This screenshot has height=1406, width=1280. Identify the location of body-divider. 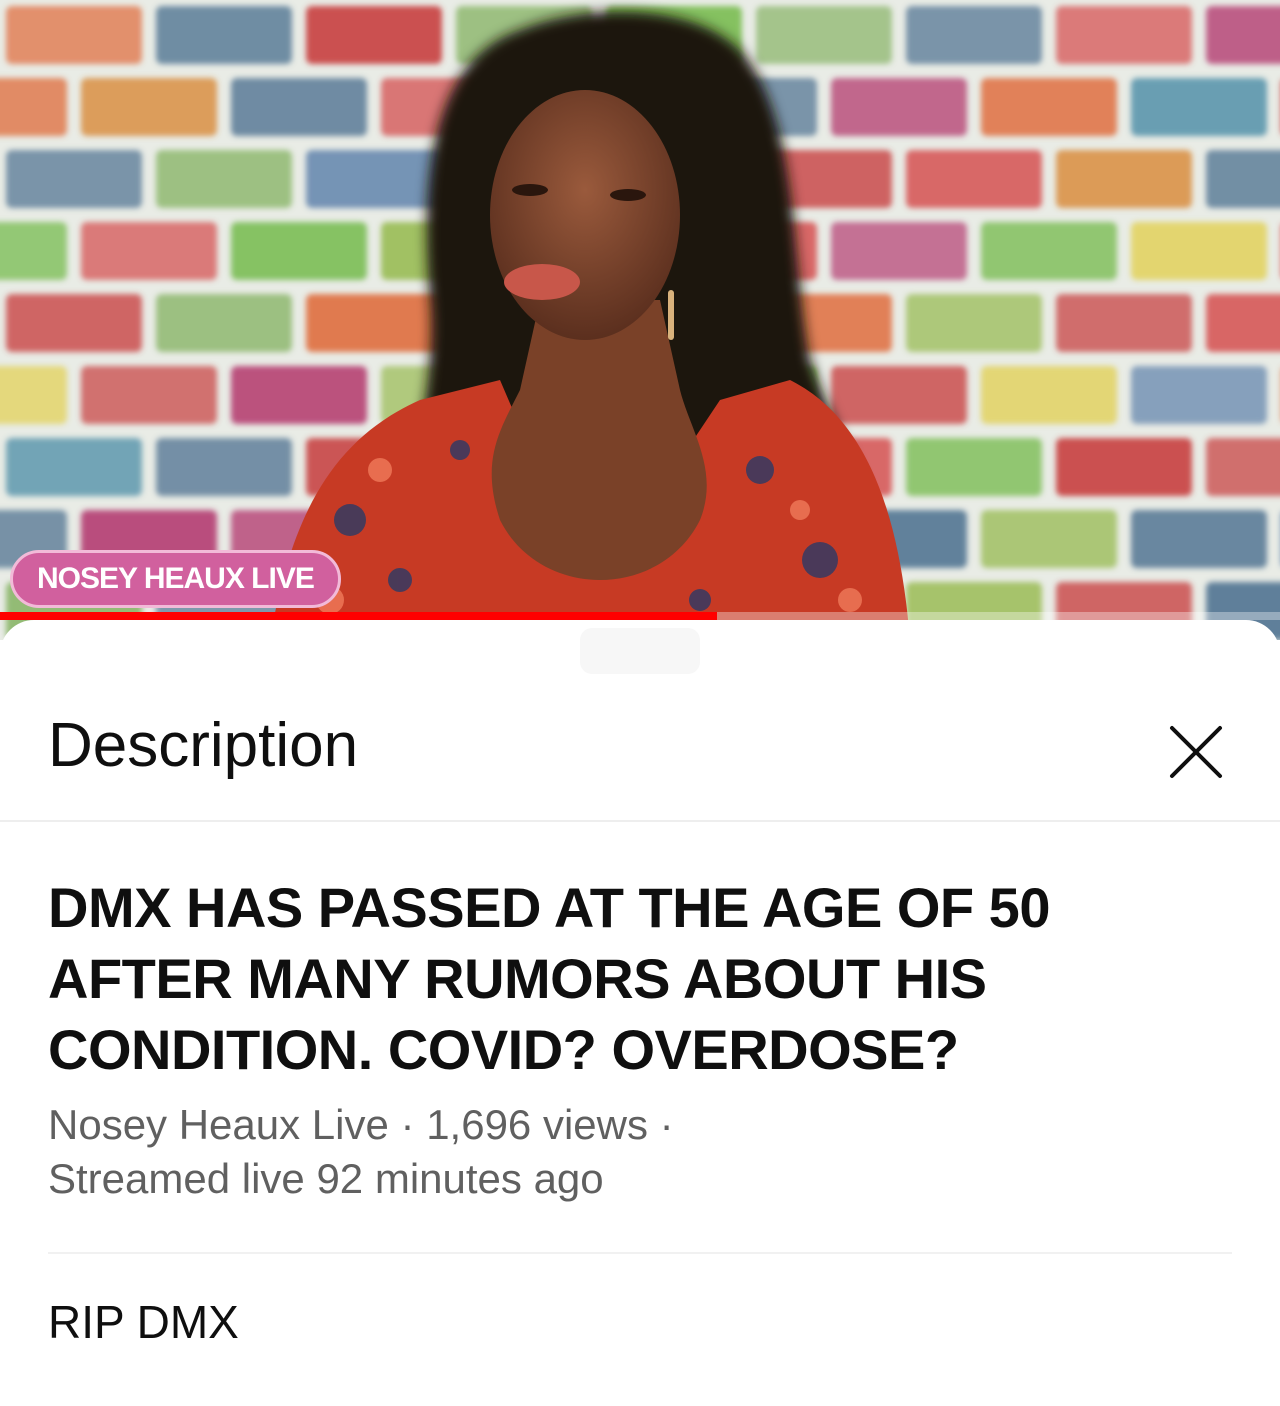
(640, 1253).